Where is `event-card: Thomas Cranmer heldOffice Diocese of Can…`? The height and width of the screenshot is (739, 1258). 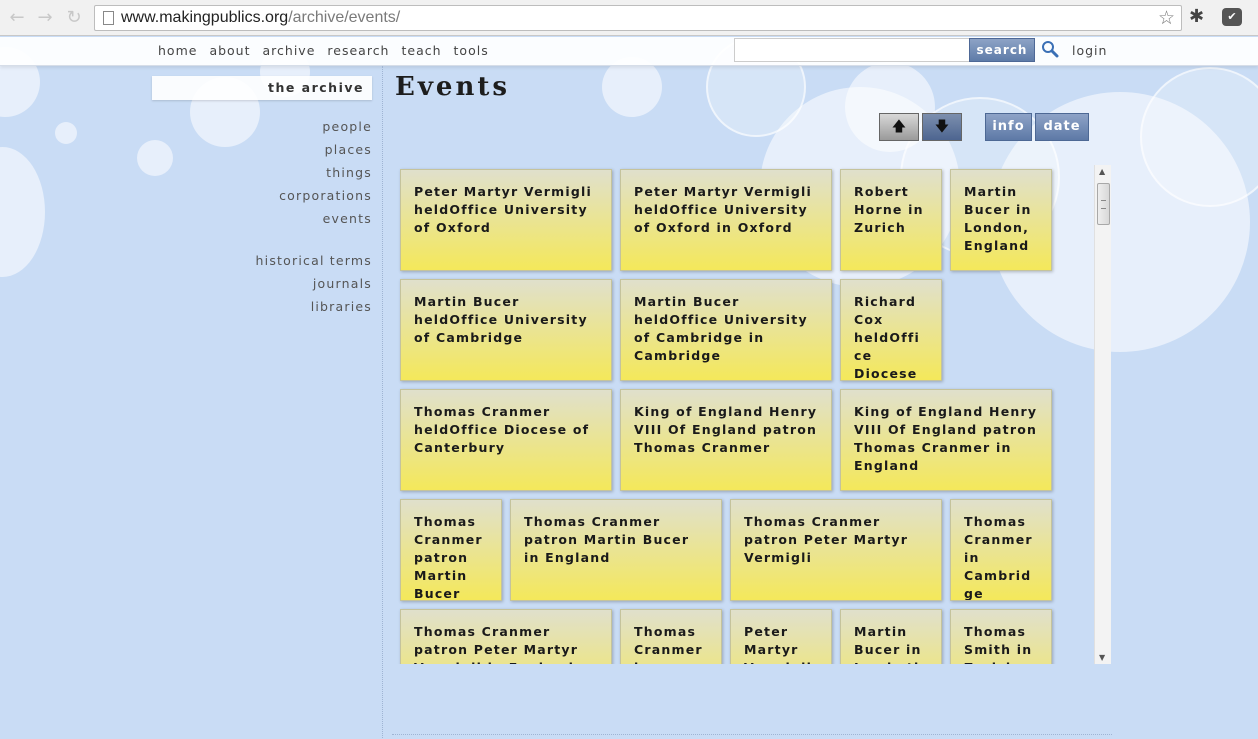
event-card: Thomas Cranmer heldOffice Diocese of Can… is located at coordinates (506, 440).